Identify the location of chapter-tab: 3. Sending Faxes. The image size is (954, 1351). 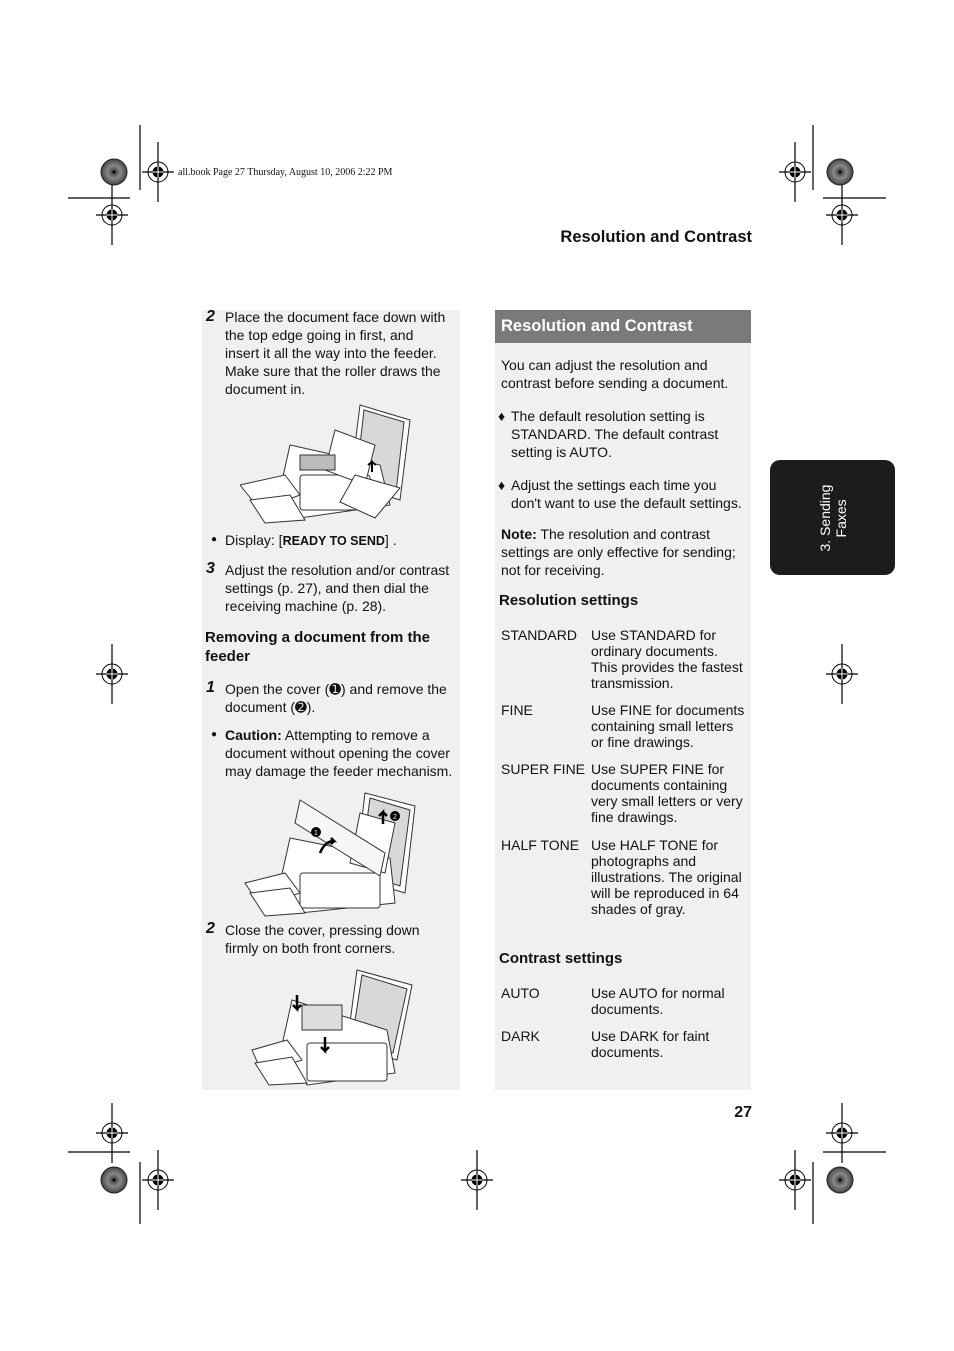
(832, 517).